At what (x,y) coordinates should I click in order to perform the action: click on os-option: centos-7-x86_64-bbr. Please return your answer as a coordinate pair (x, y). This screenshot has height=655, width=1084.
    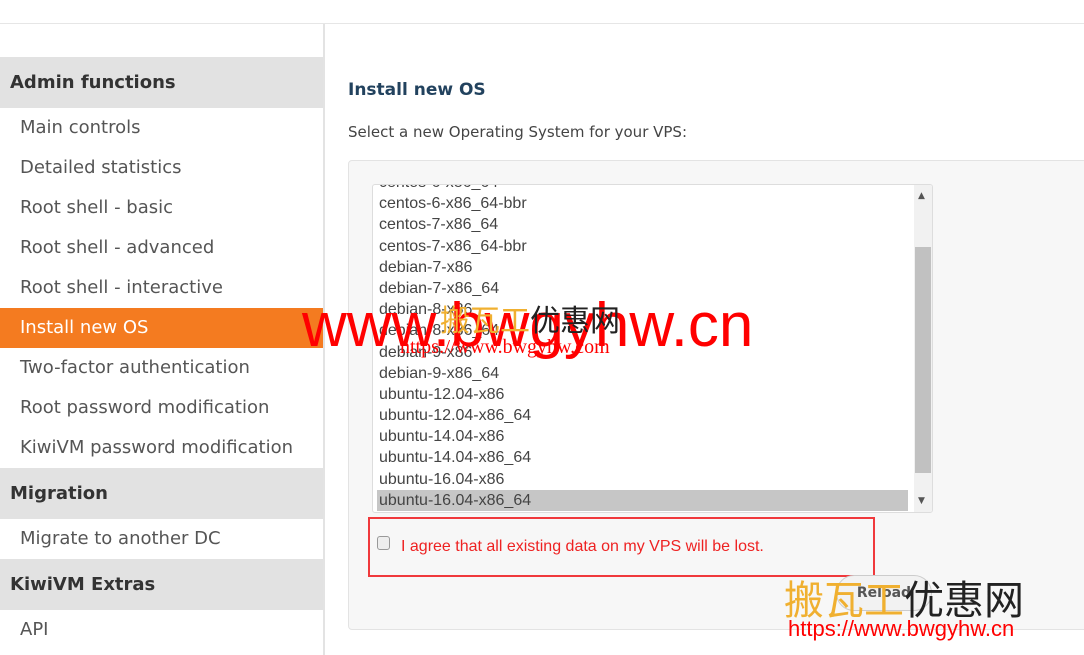
    Looking at the image, I should click on (642, 246).